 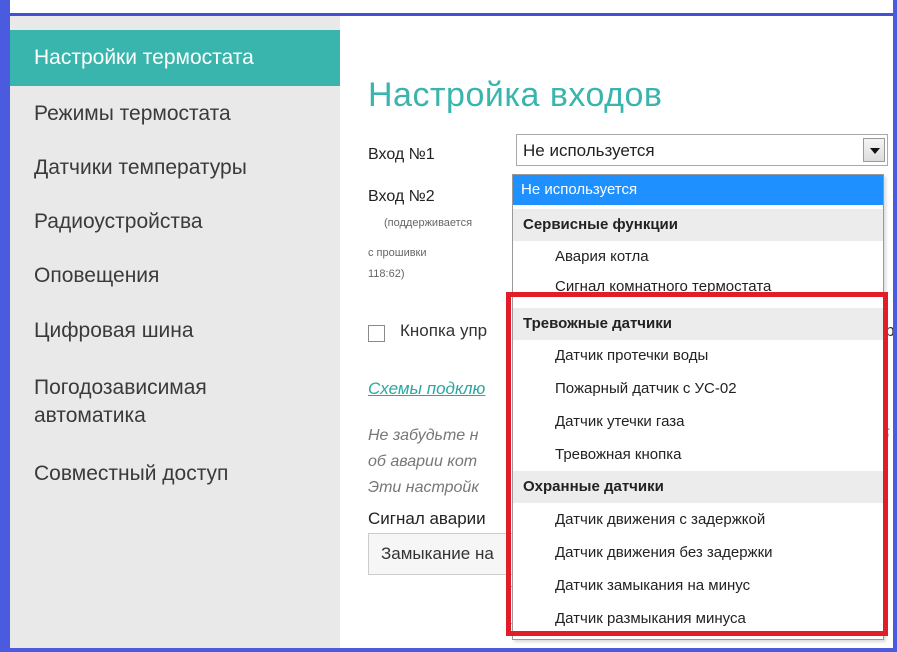 What do you see at coordinates (702, 150) in the screenshot?
I see `input1-select: Не используется` at bounding box center [702, 150].